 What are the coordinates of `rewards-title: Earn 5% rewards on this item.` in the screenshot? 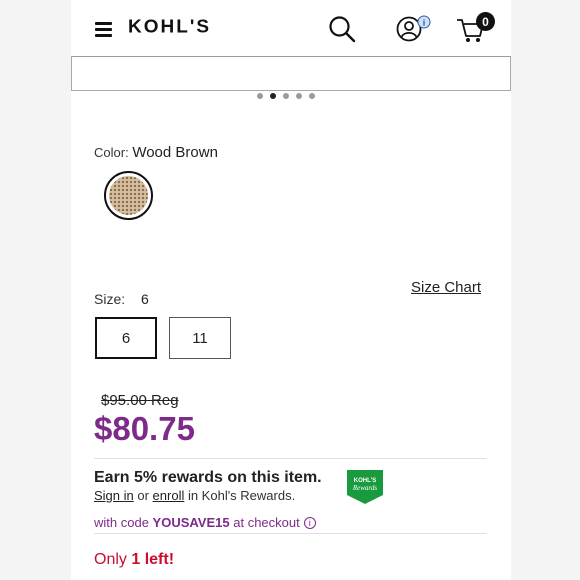 It's located at (208, 477).